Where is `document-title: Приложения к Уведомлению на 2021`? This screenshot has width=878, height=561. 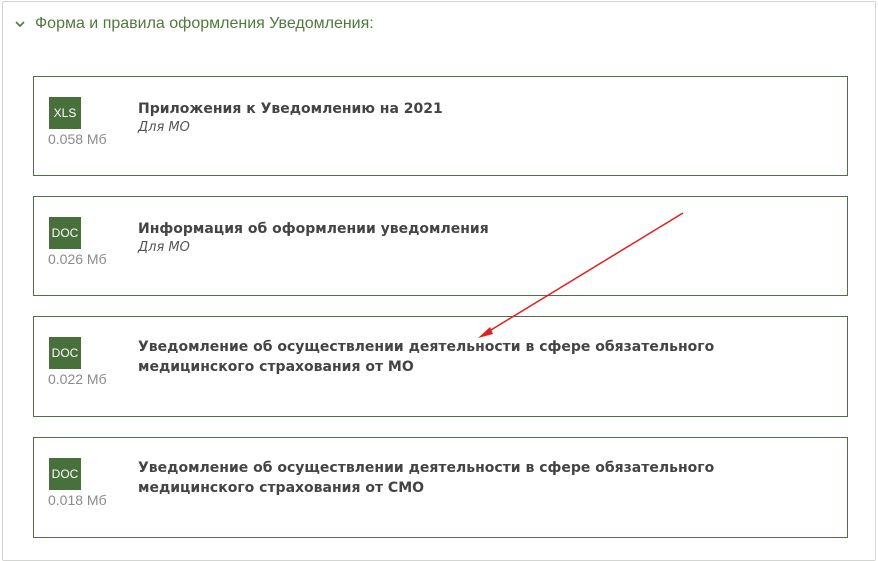 document-title: Приложения к Уведомлению на 2021 is located at coordinates (473, 109).